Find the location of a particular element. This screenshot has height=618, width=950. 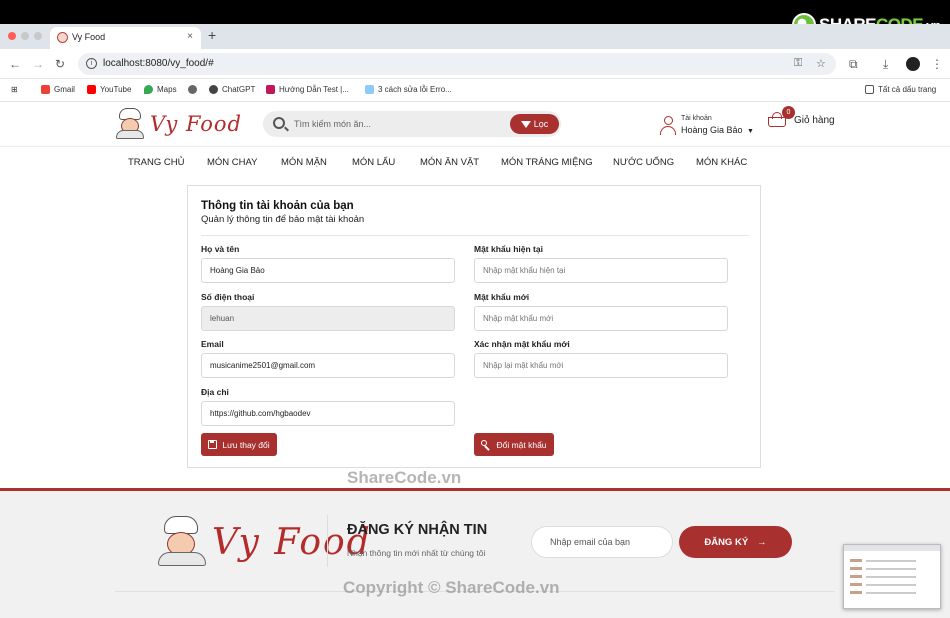

gmail-icon is located at coordinates (45, 89).